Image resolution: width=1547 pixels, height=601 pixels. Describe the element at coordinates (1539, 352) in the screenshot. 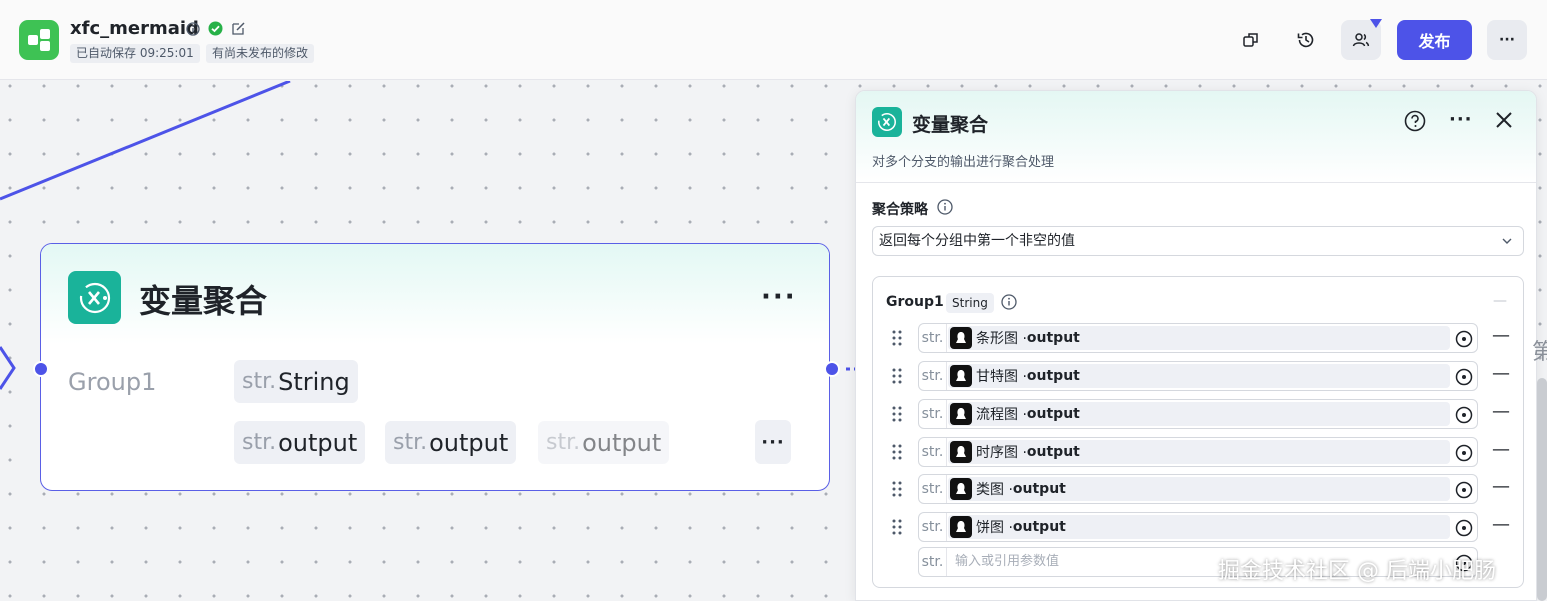

I see `clipped-text: 第` at that location.